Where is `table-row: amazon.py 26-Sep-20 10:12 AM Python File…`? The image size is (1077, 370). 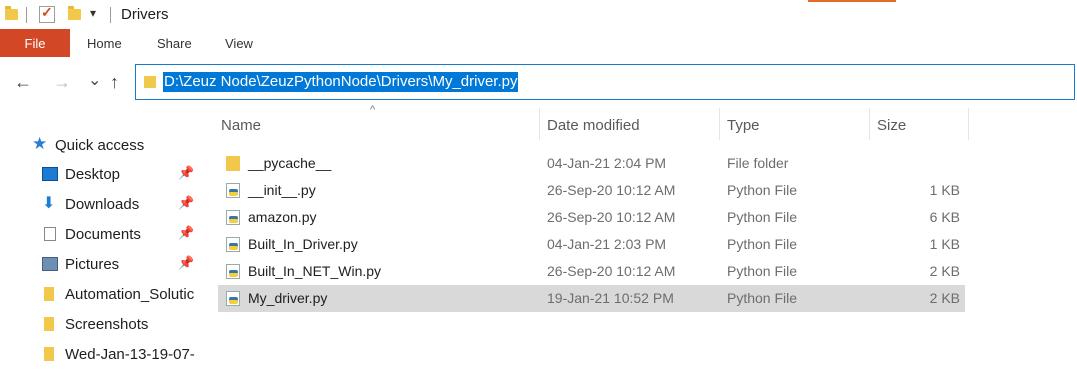 table-row: amazon.py 26-Sep-20 10:12 AM Python File… is located at coordinates (591, 217).